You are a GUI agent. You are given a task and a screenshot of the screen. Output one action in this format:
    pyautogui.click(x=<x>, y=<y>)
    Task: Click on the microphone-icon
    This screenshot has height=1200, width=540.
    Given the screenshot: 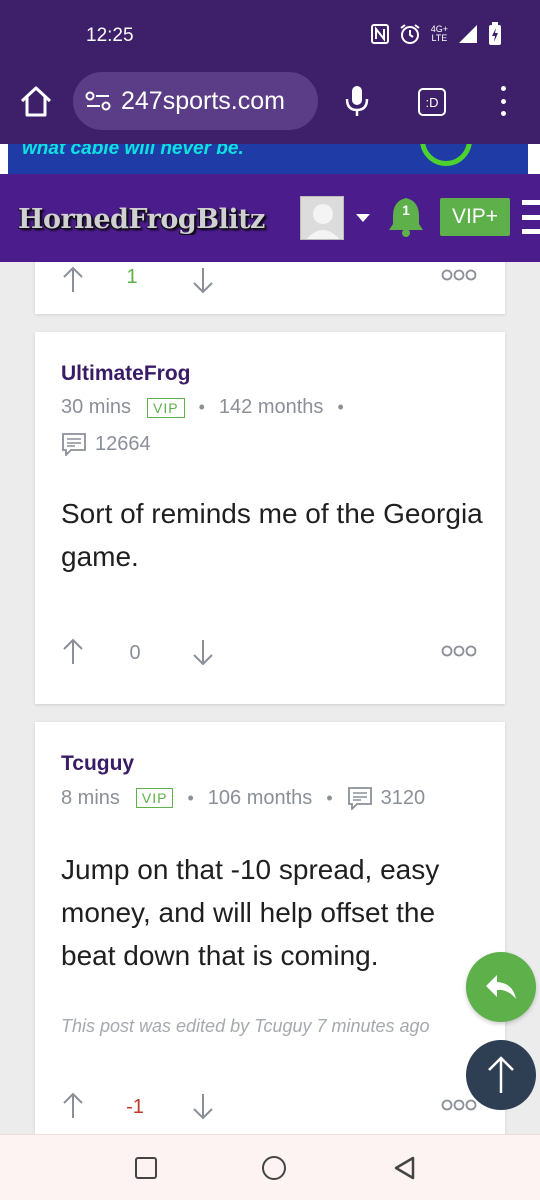 What is the action you would take?
    pyautogui.click(x=357, y=101)
    